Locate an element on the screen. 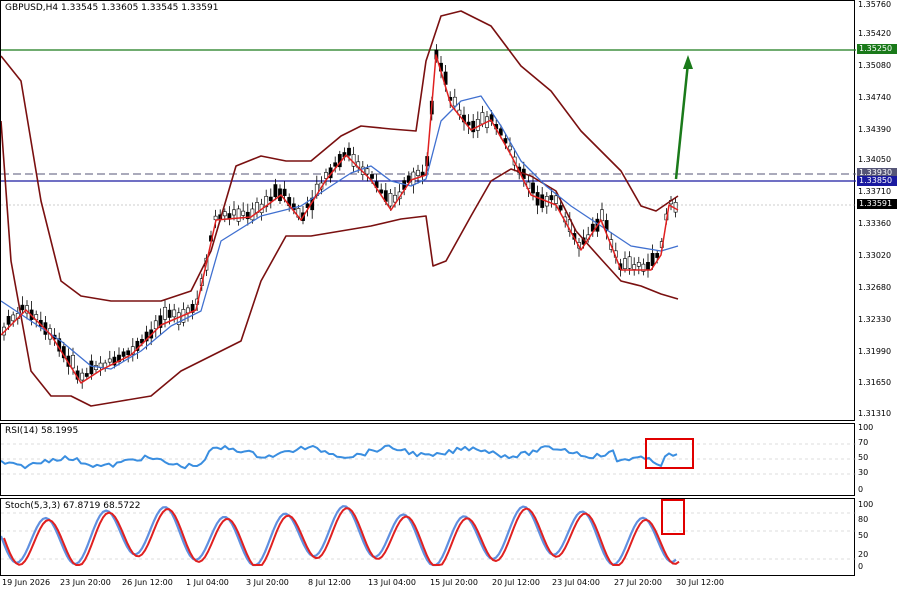  stoch-d-line is located at coordinates (341, 536).